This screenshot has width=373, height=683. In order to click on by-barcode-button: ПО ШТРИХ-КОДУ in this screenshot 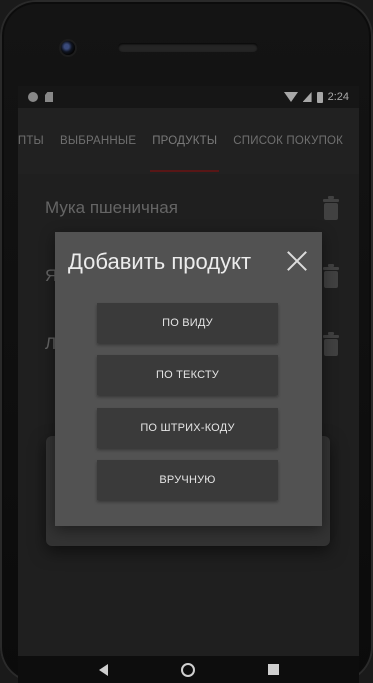, I will do `click(187, 428)`.